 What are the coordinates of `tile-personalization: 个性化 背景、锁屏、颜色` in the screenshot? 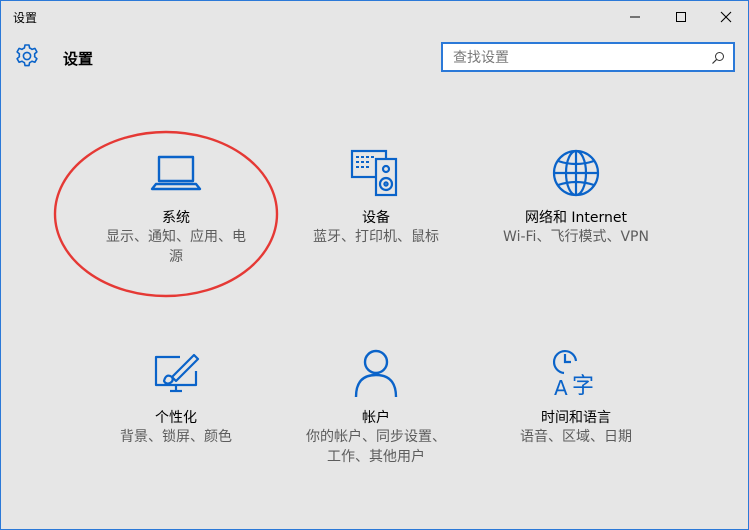 It's located at (176, 402).